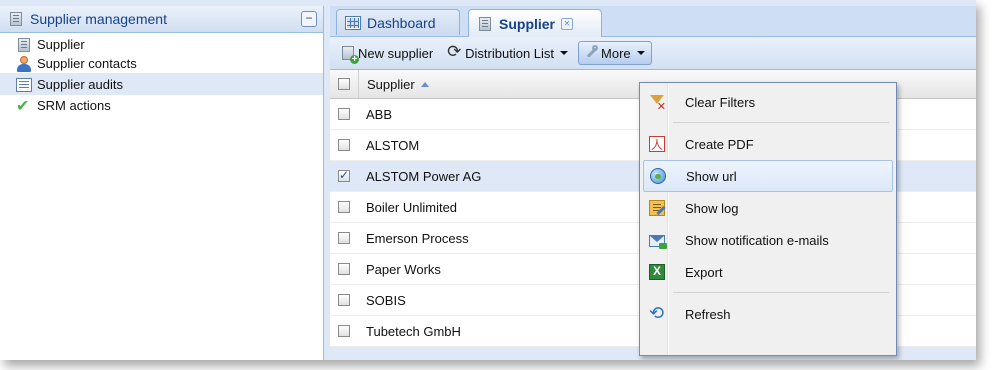 The height and width of the screenshot is (370, 992). What do you see at coordinates (653, 21) in the screenshot?
I see `tab-bar: Dashboard Supplier ✕` at bounding box center [653, 21].